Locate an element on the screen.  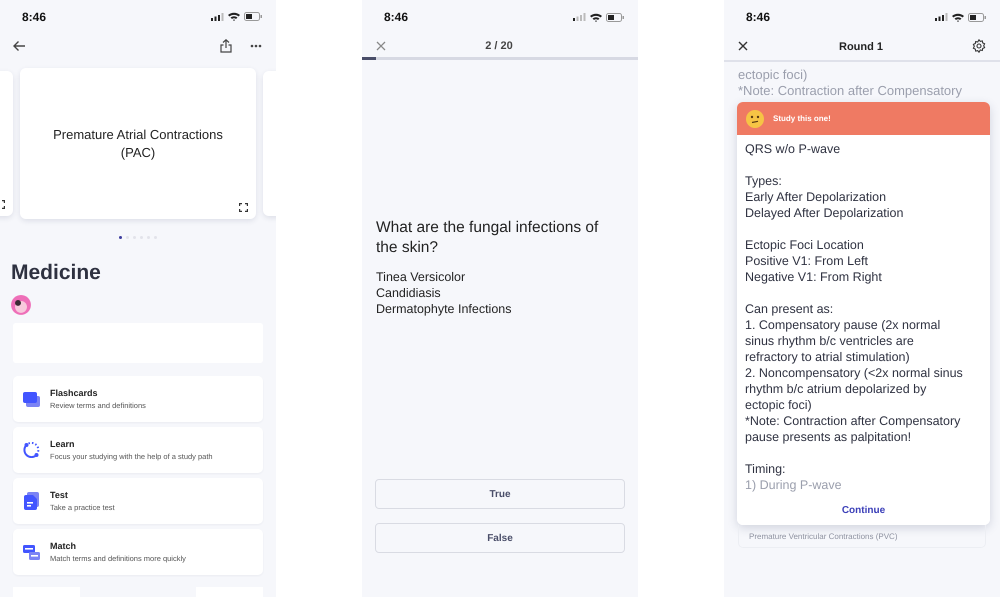
back-arrow-icon is located at coordinates (19, 46).